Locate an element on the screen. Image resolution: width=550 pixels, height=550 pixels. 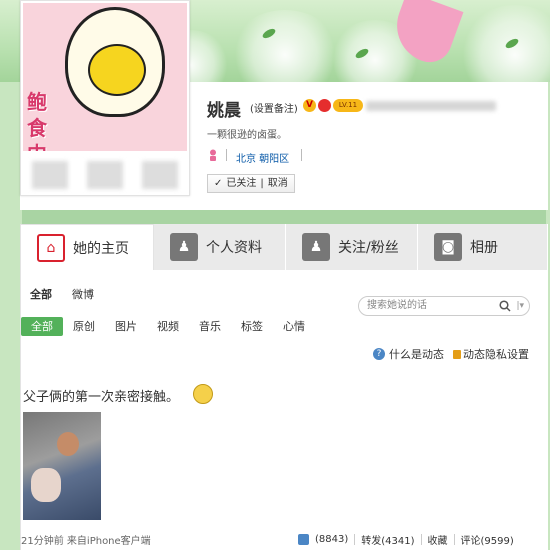
tab-profile-info: ♟ 个人资料 is located at coordinates (220, 247).